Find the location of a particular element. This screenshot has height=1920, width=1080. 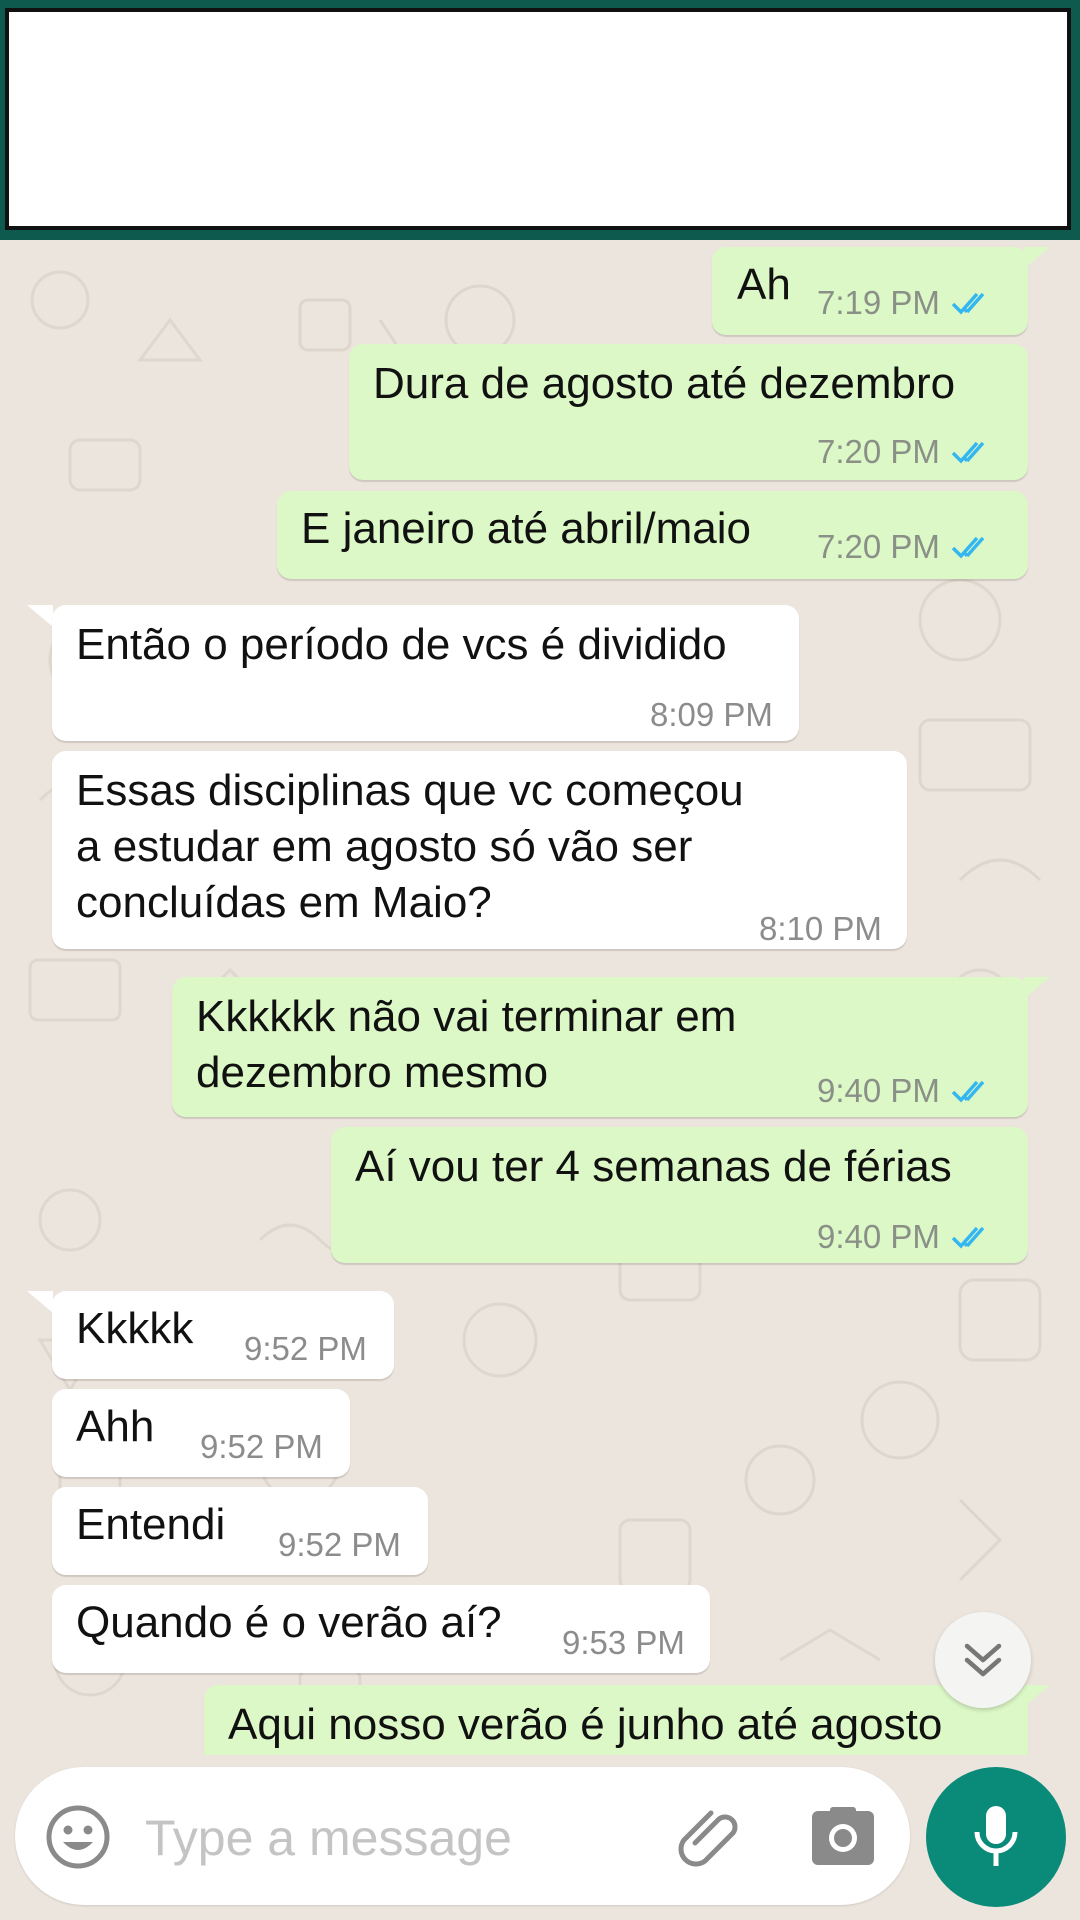

incoming-message: Kkkkk 9:52 PM is located at coordinates (223, 1335).